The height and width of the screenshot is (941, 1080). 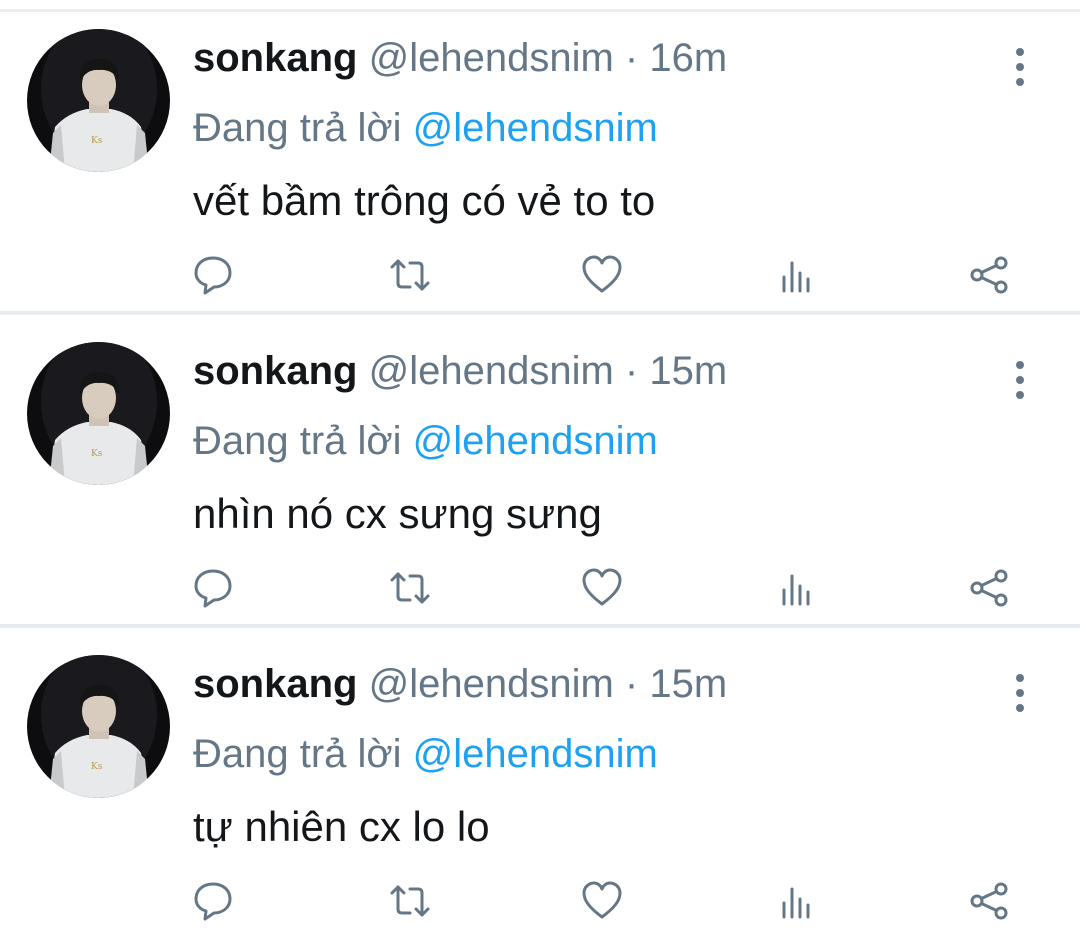 I want to click on tweet-text: tự nhiên cx lo lo, so click(x=341, y=826).